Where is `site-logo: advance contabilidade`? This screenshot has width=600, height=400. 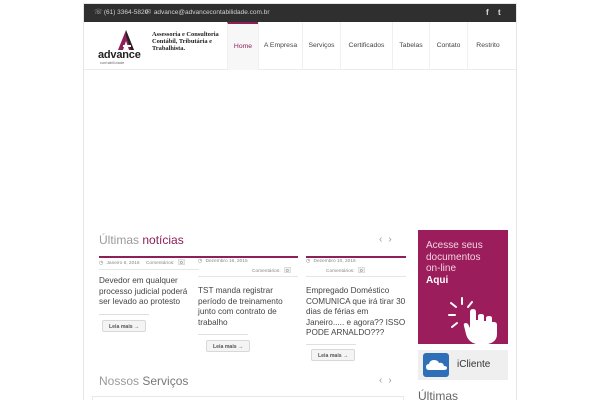 site-logo: advance contabilidade is located at coordinates (124, 47).